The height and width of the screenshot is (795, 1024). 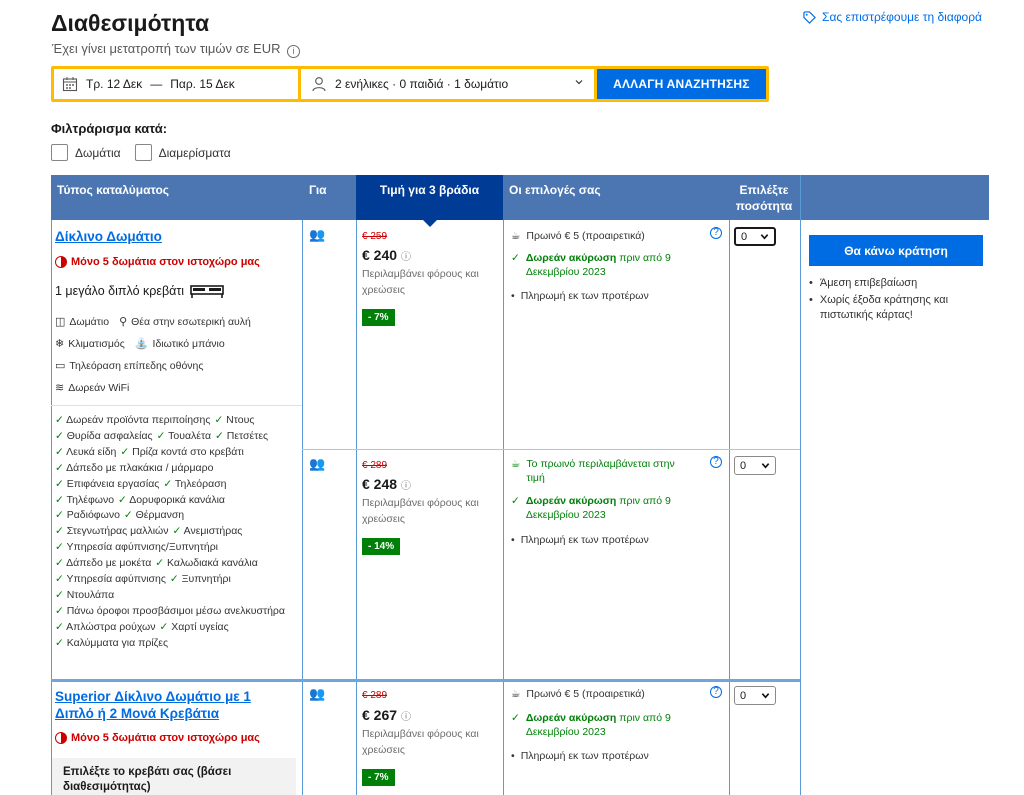 What do you see at coordinates (420, 742) in the screenshot?
I see `tax-note: Περιλαμβάνει φόρους και χρεώσεις` at bounding box center [420, 742].